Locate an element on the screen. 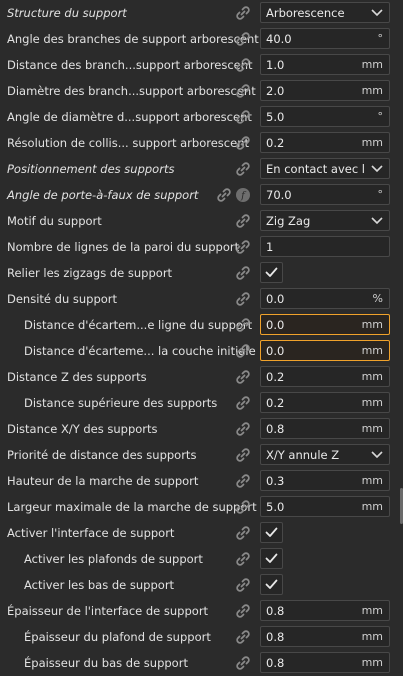 Image resolution: width=403 pixels, height=676 pixels. setting-label: Relier les zigzags de support is located at coordinates (90, 273).